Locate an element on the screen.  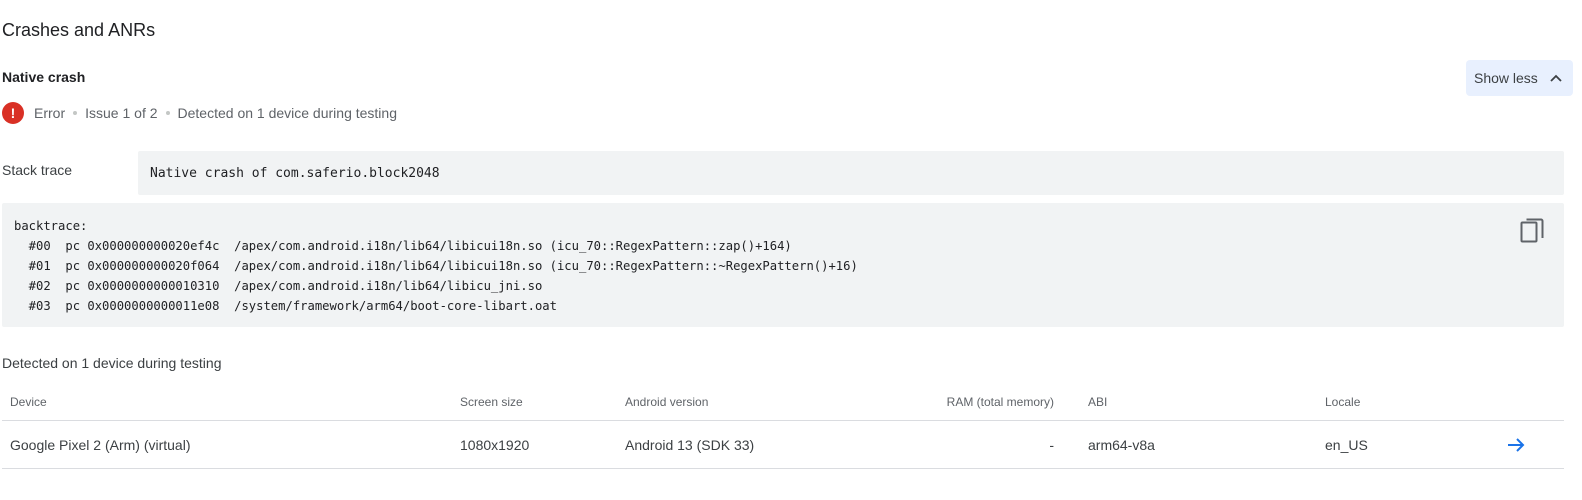
severity-label: Error is located at coordinates (50, 113).